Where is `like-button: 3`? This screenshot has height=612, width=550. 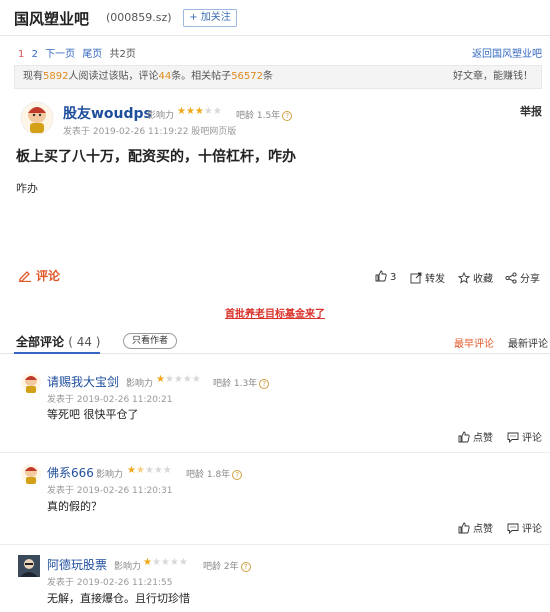
like-button: 3 is located at coordinates (385, 276).